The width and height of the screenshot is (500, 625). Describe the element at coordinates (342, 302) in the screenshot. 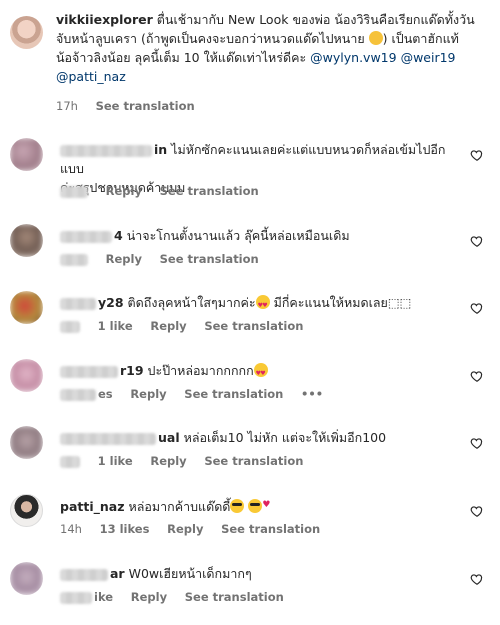

I see `comment-text-after: มีกี่คะแนนให้หมดเลย⬚⬚` at that location.